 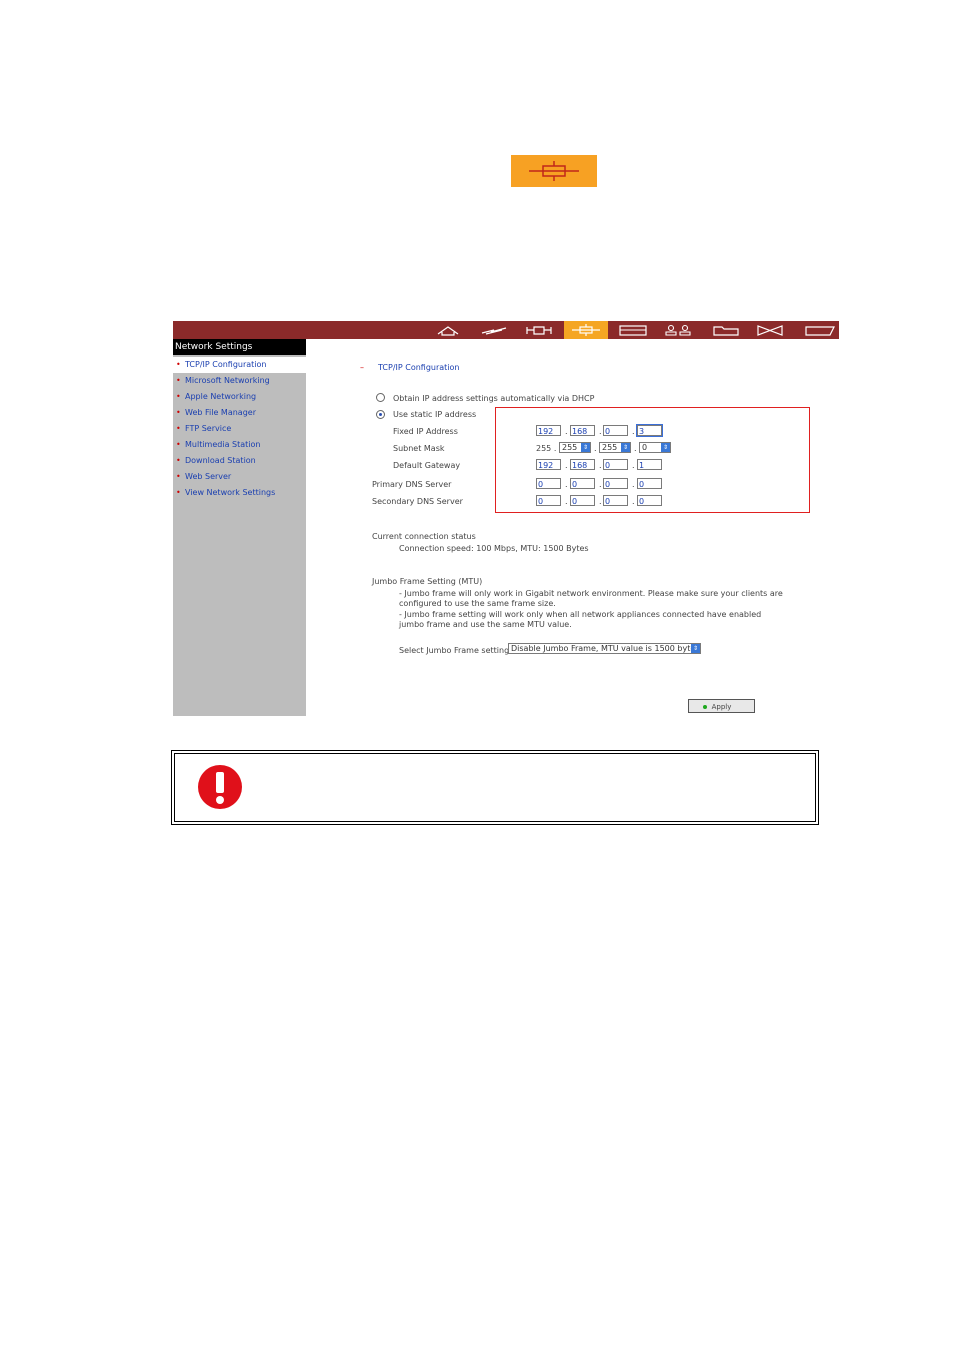 What do you see at coordinates (221, 396) in the screenshot?
I see `sidebar-item-label: Apple Networking` at bounding box center [221, 396].